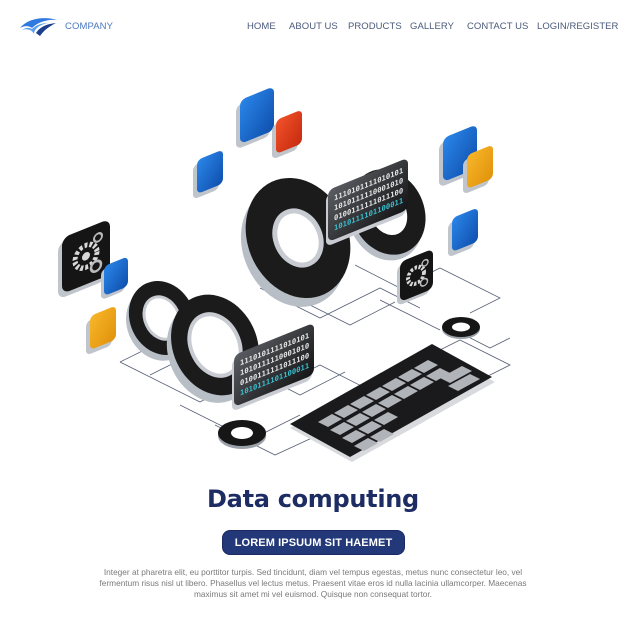  I want to click on nav-login-register: LOGIN/REGISTER, so click(577, 26).